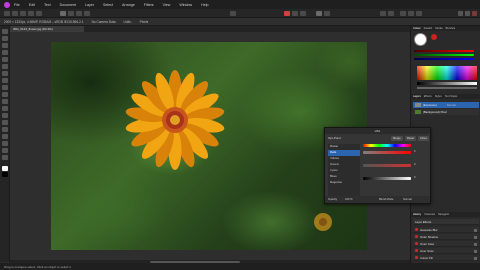  Describe the element at coordinates (5, 59) in the screenshot. I see `selection-brush-icon` at that location.